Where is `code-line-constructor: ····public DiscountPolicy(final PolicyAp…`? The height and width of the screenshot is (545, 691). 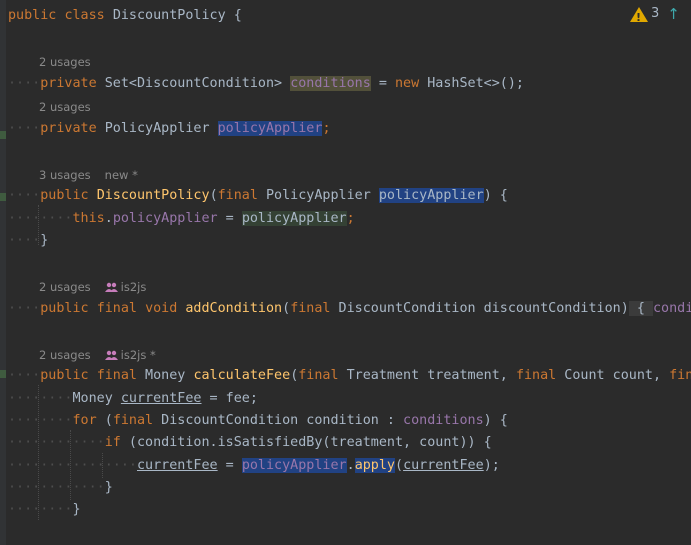
code-line-constructor: ····public DiscountPolicy(final PolicyAp… is located at coordinates (349, 196).